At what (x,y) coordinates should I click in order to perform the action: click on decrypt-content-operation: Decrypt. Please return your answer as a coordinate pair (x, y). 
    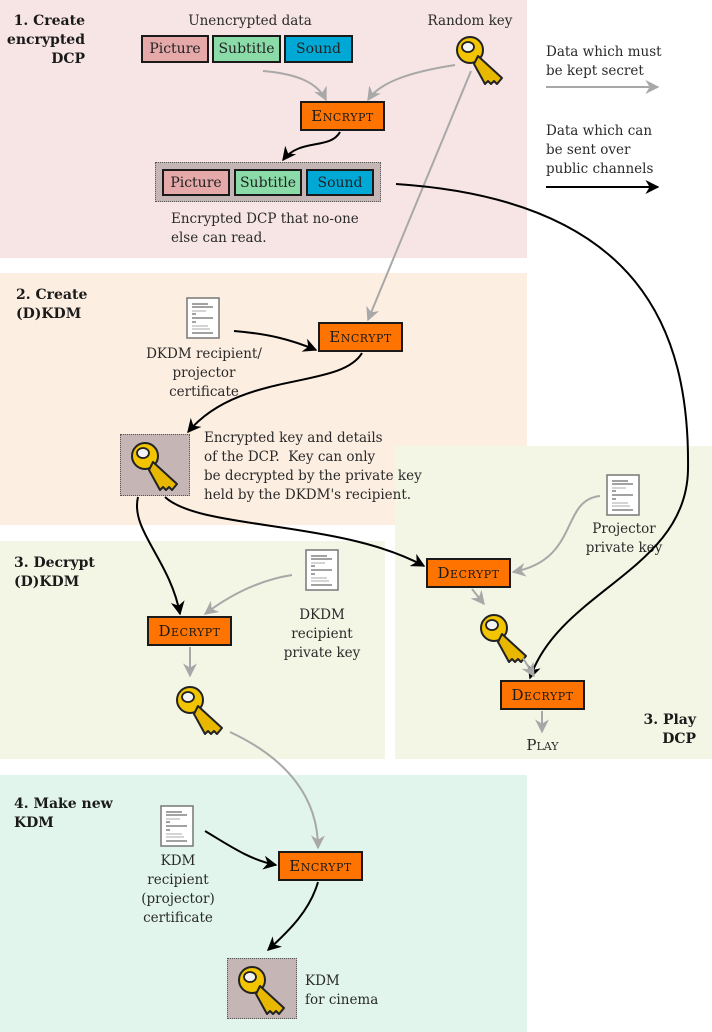
    Looking at the image, I should click on (542, 695).